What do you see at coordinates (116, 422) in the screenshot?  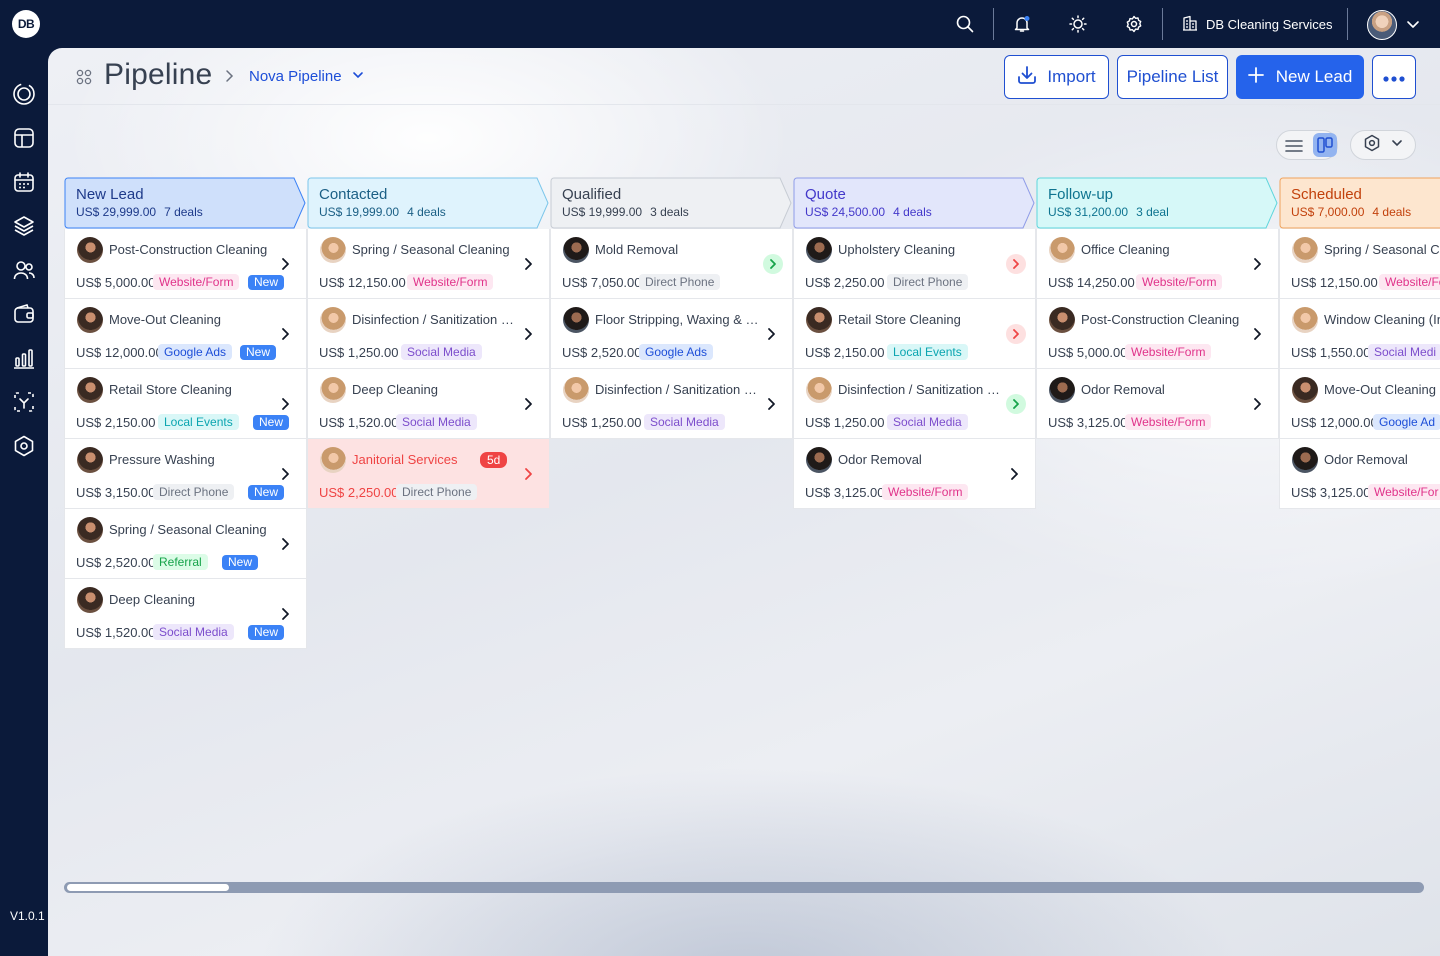 I see `deal-amount: US$ 2,150.00` at bounding box center [116, 422].